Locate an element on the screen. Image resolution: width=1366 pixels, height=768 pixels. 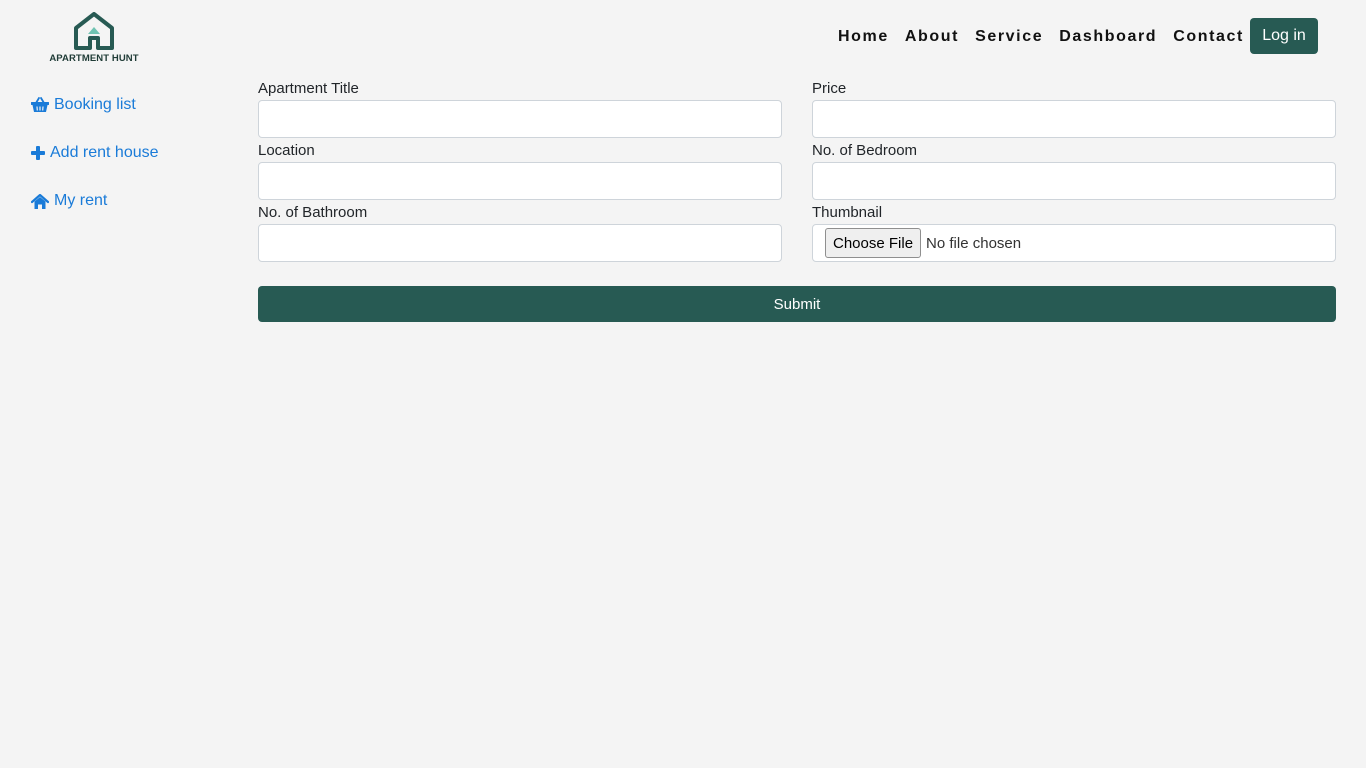
submit-button: Submit is located at coordinates (797, 304).